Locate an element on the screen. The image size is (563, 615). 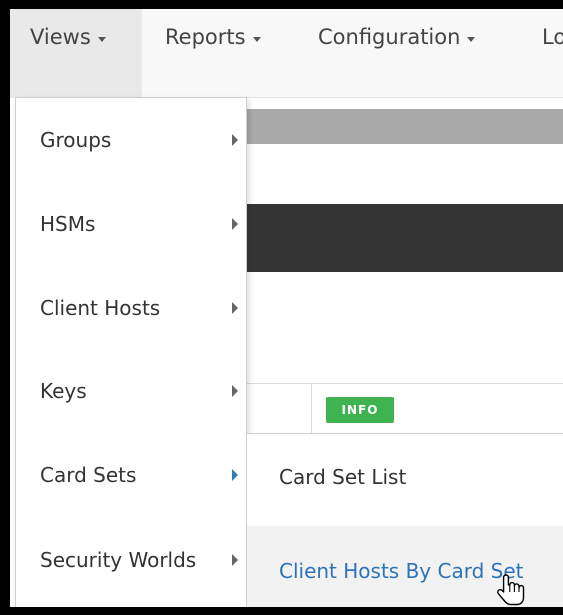
menu-item-hsms: HSMs is located at coordinates (131, 224).